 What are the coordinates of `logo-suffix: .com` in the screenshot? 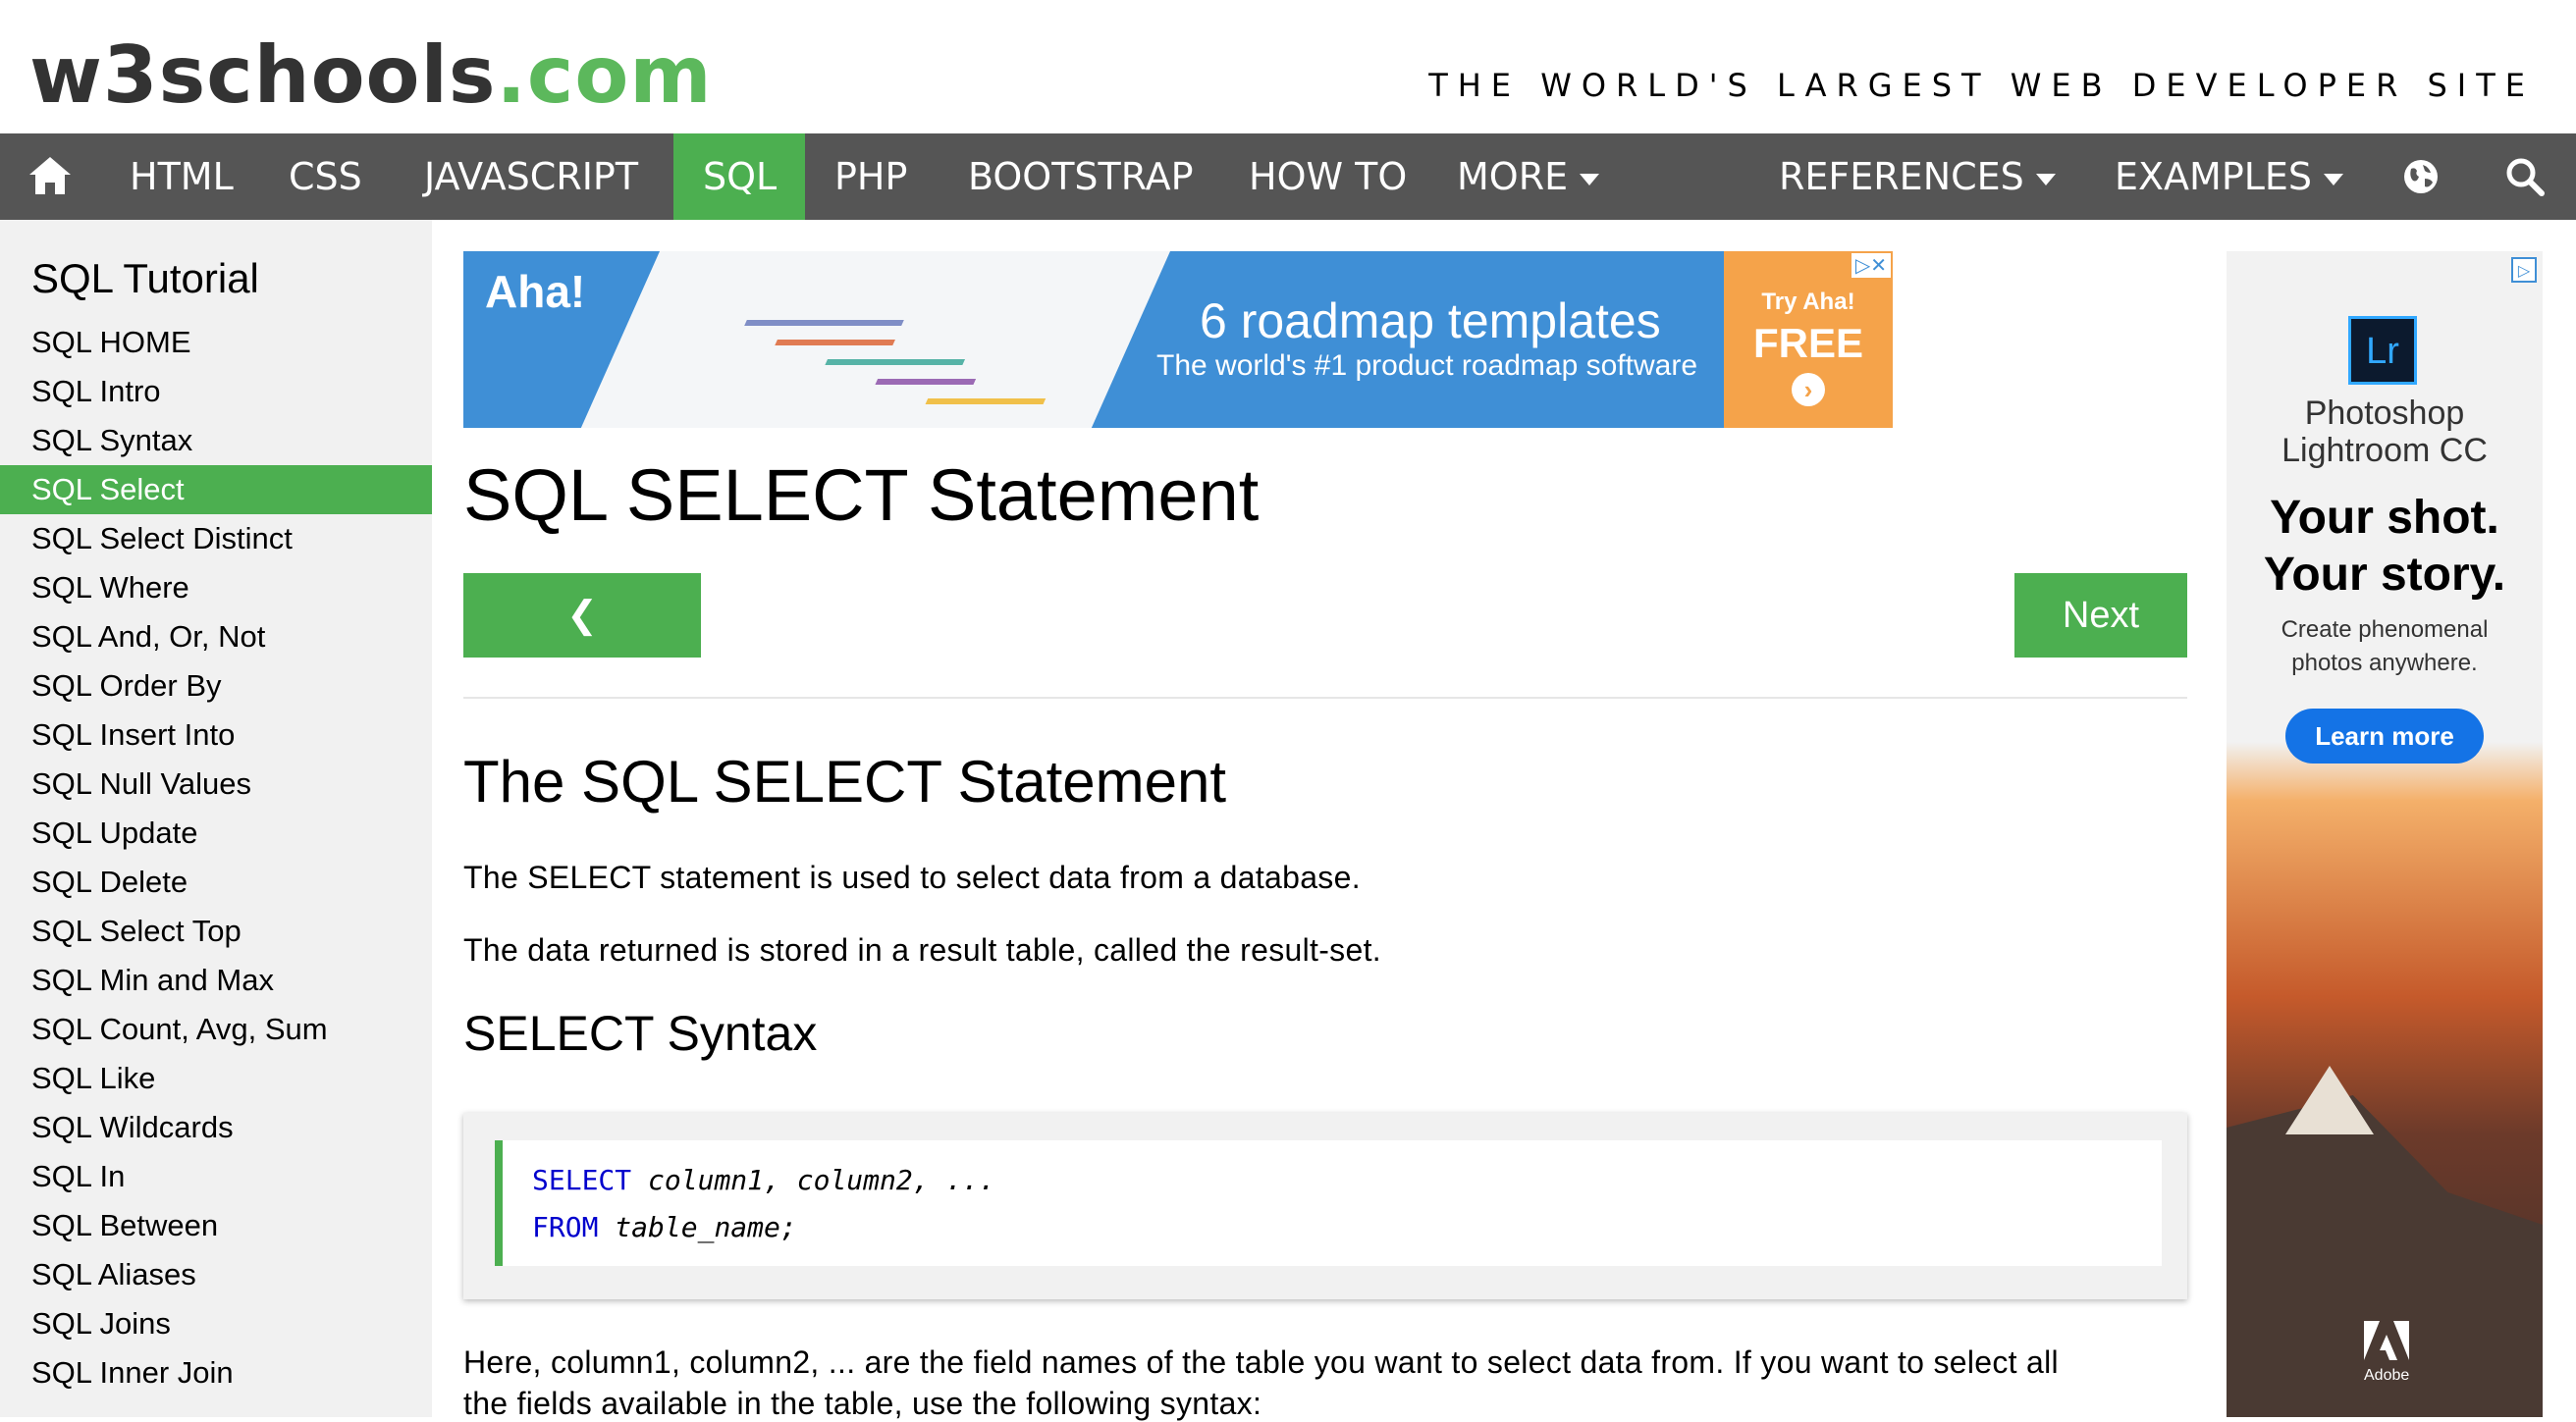 It's located at (604, 75).